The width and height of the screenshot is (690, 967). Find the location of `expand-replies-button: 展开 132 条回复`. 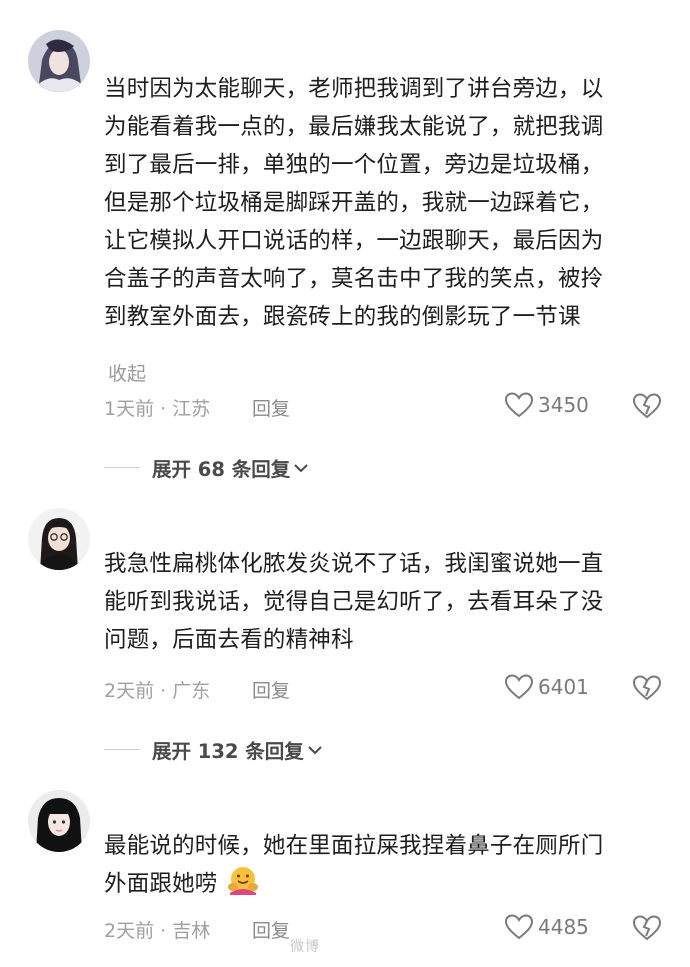

expand-replies-button: 展开 132 条回复 is located at coordinates (214, 749).